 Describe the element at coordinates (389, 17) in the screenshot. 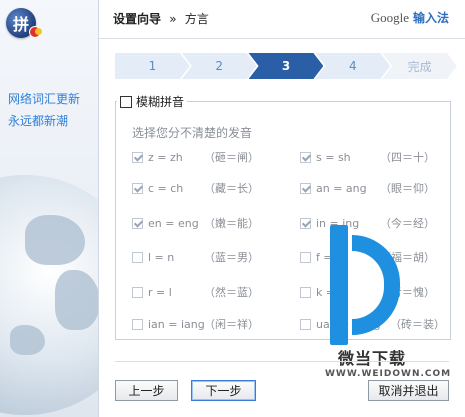

I see `brand-google: Google` at that location.